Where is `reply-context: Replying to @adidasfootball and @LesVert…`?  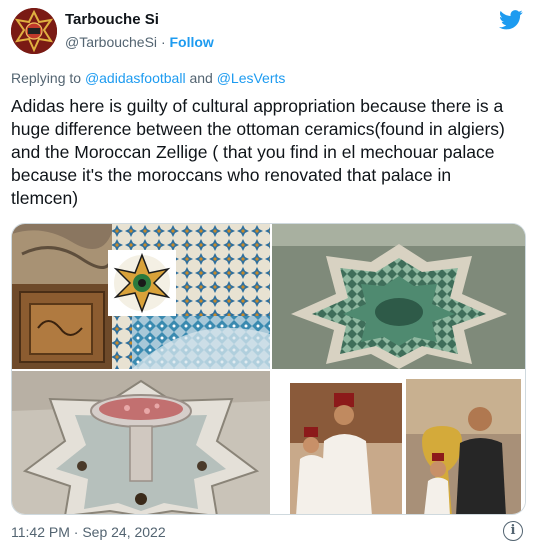 reply-context: Replying to @adidasfootball and @LesVert… is located at coordinates (148, 78).